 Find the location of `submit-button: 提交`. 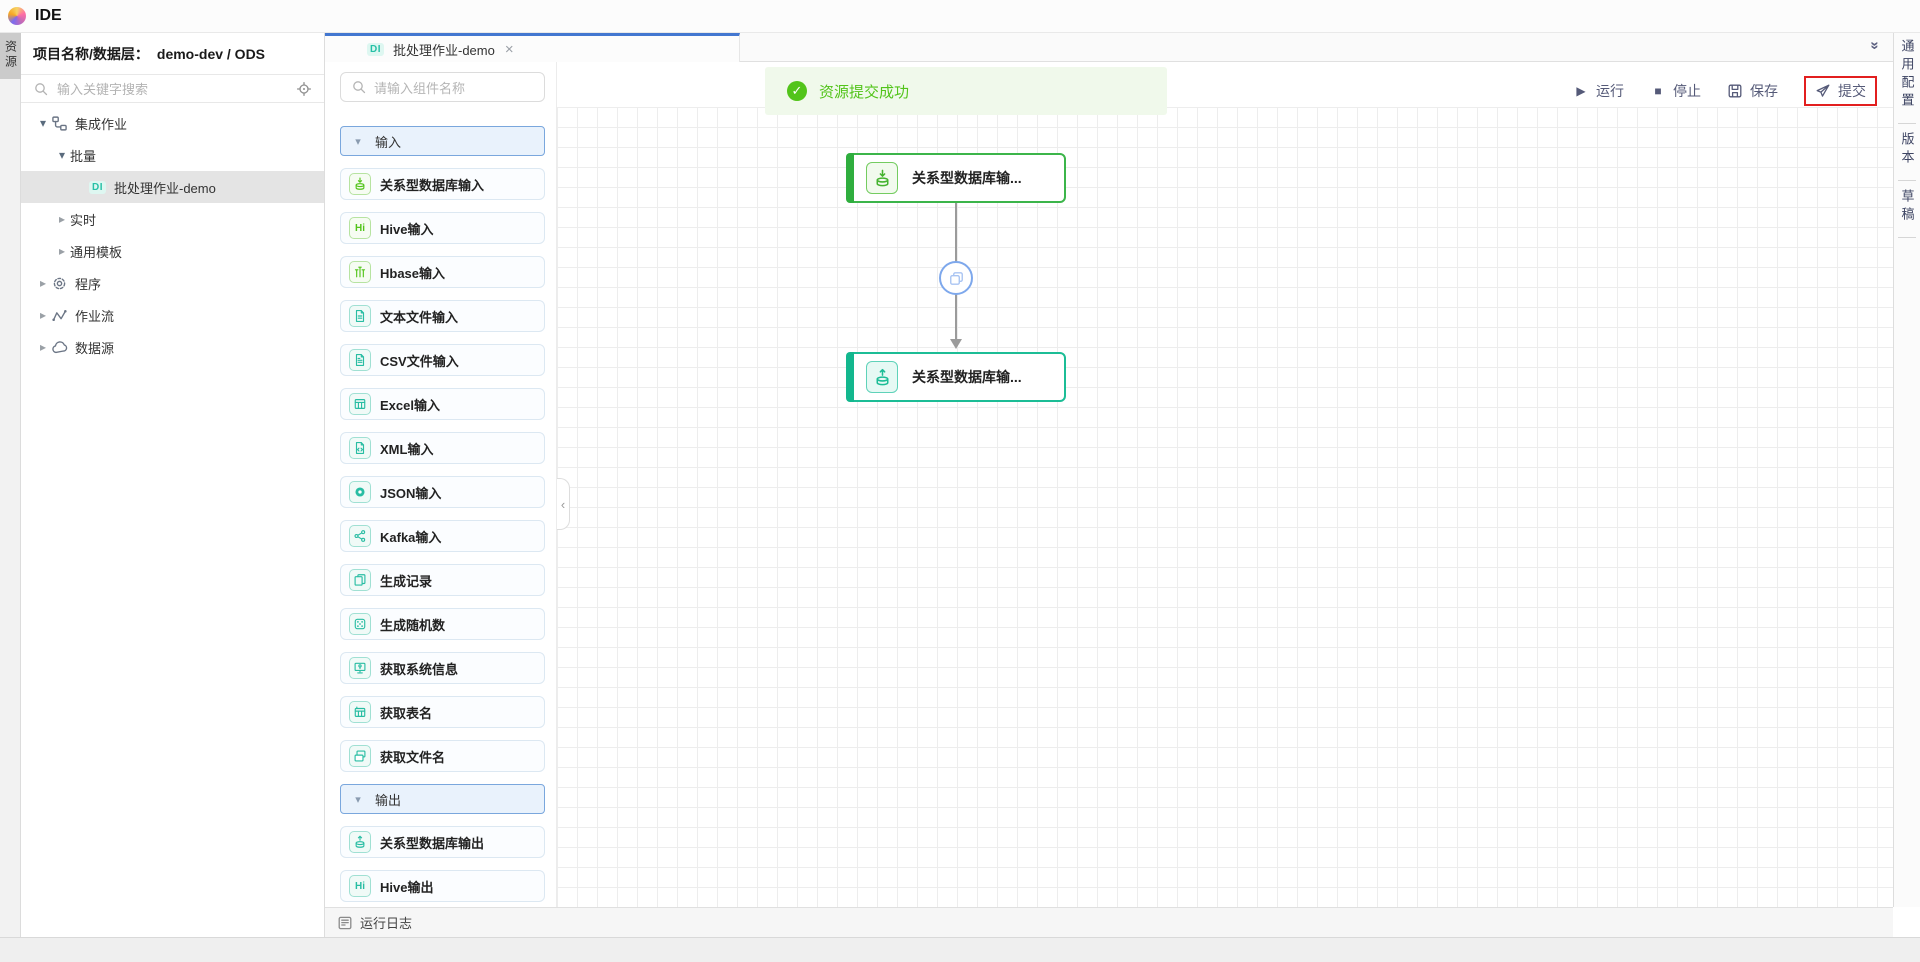

submit-button: 提交 is located at coordinates (1840, 91).